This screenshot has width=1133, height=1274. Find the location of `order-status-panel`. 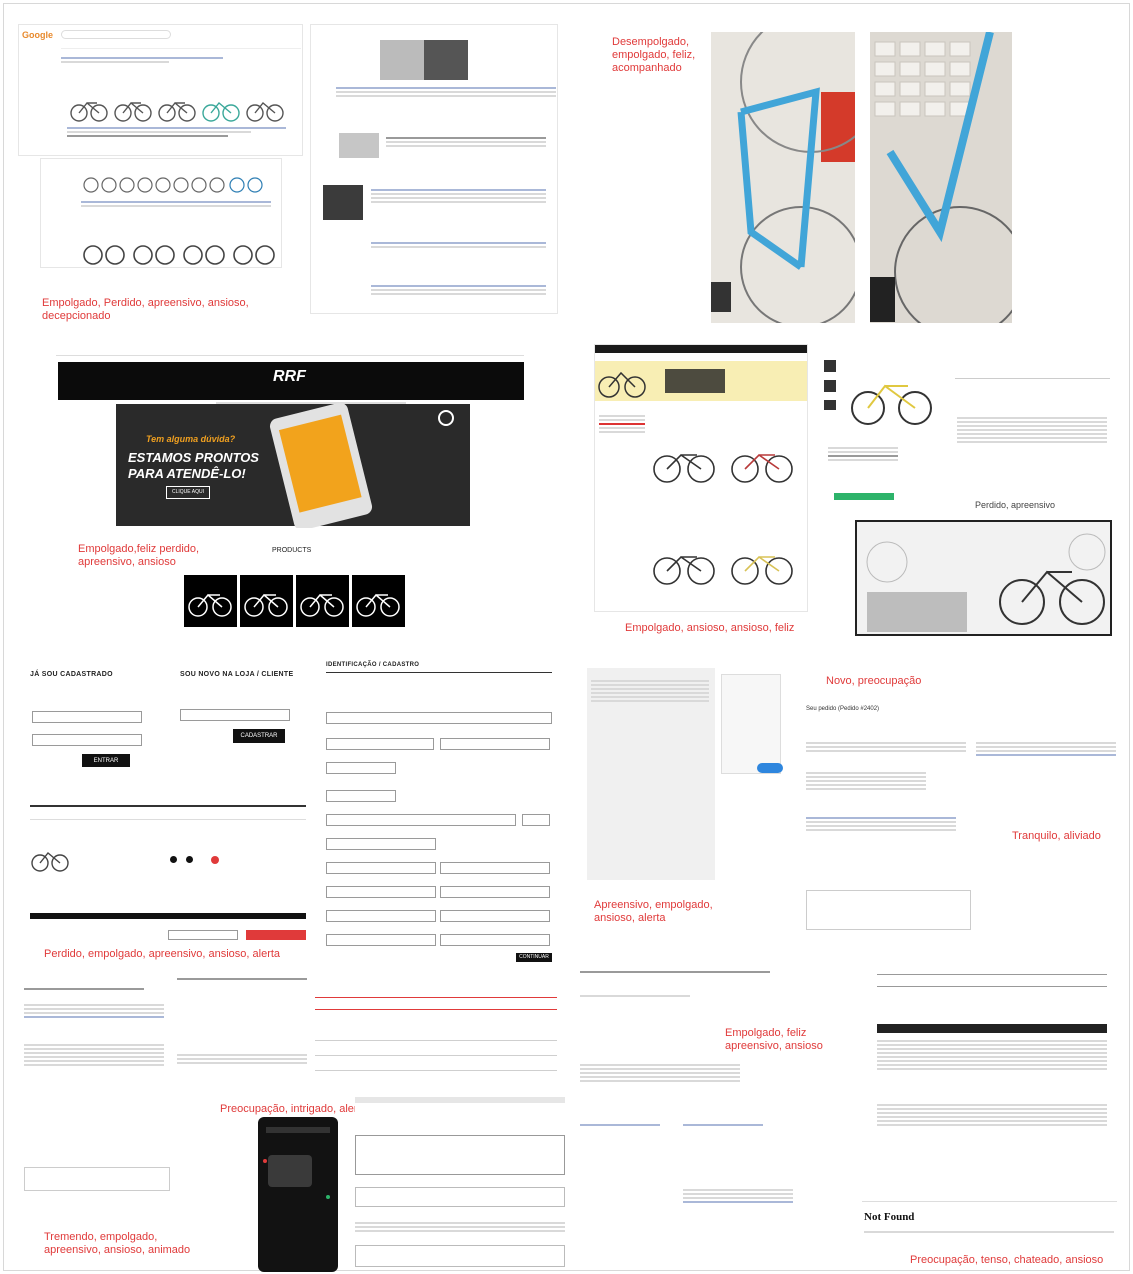

order-status-panel is located at coordinates (688, 1117).